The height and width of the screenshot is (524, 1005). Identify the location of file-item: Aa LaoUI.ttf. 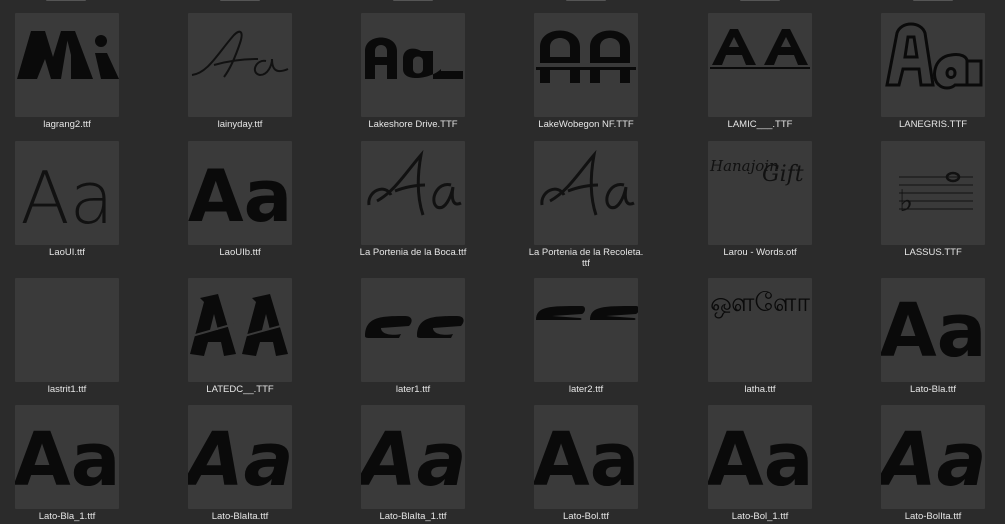
(71, 200).